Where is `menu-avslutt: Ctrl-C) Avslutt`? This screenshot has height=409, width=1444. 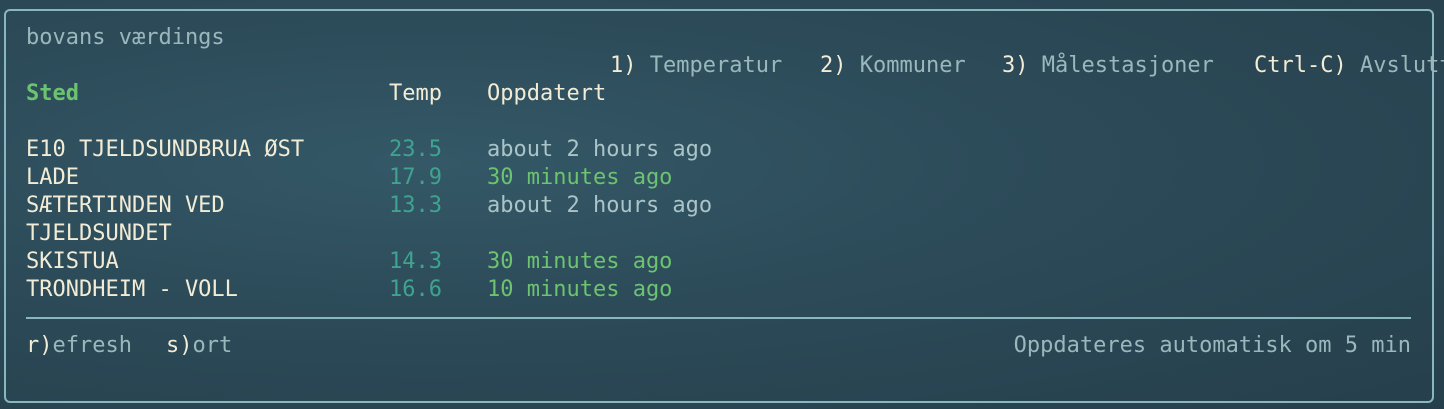
menu-avslutt: Ctrl-C) Avslutt is located at coordinates (1322, 66).